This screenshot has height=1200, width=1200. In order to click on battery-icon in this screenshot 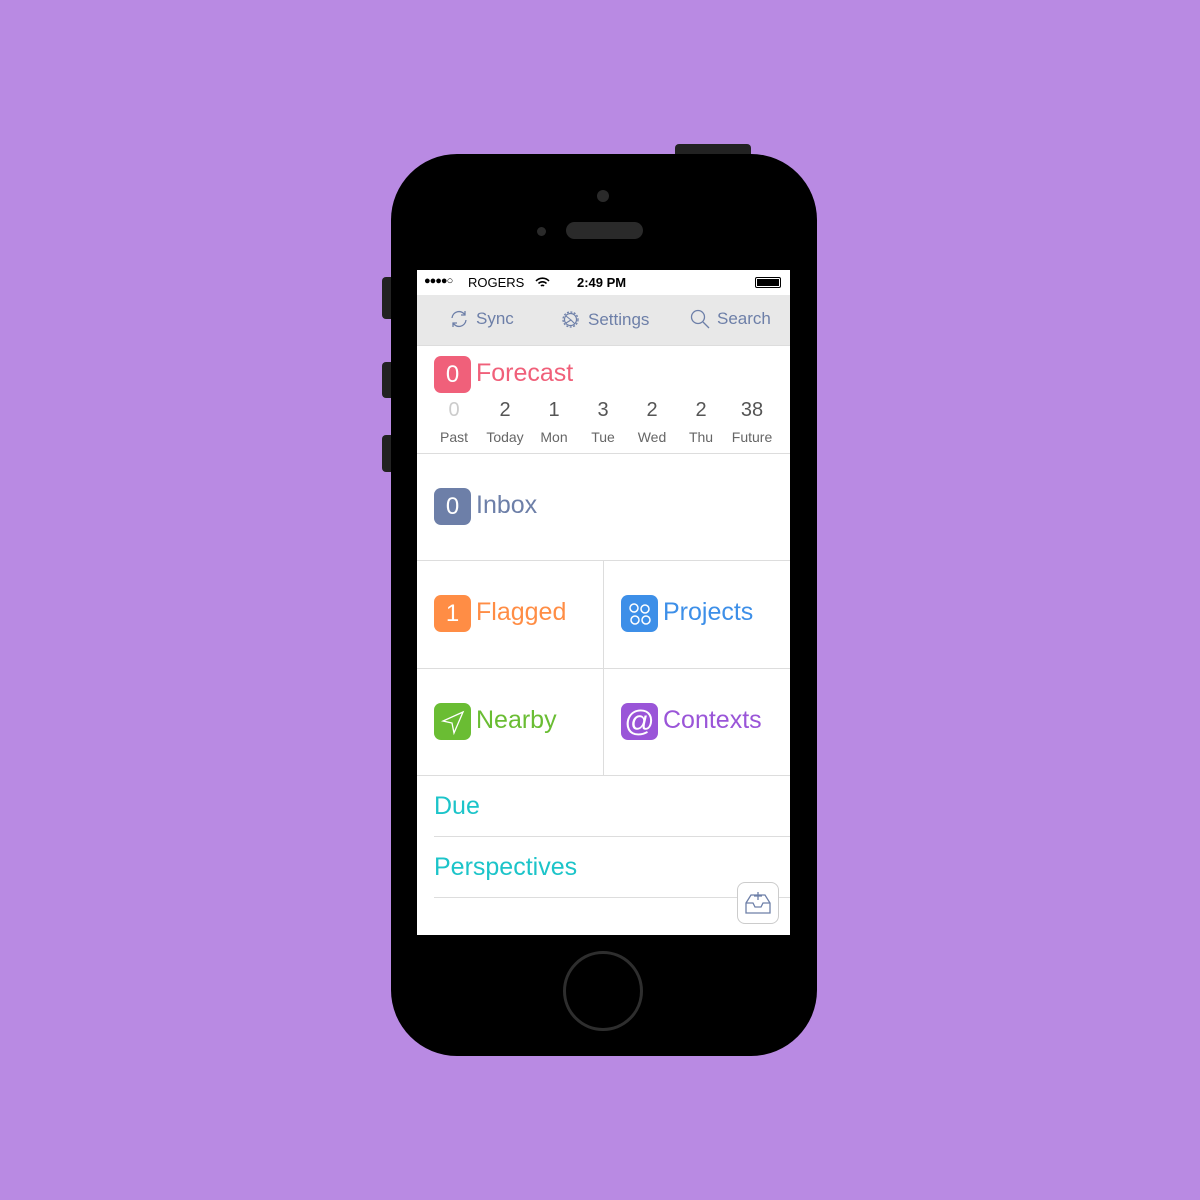, I will do `click(768, 282)`.